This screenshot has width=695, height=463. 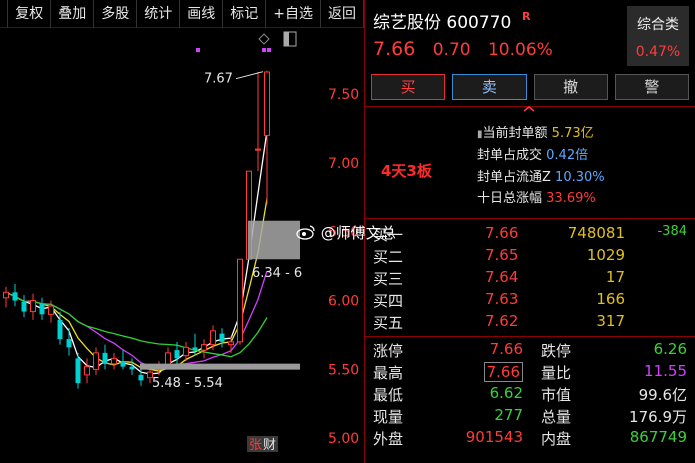 I want to click on alert-button: 警, so click(x=651, y=87).